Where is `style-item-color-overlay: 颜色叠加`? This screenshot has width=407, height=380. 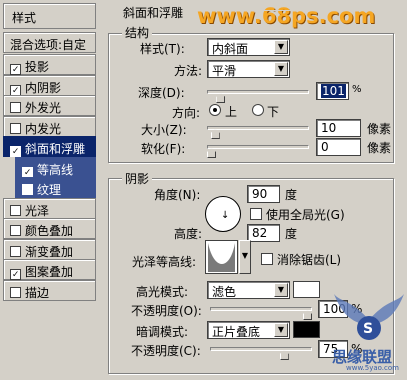
style-item-color-overlay: 颜色叠加 is located at coordinates (49, 228).